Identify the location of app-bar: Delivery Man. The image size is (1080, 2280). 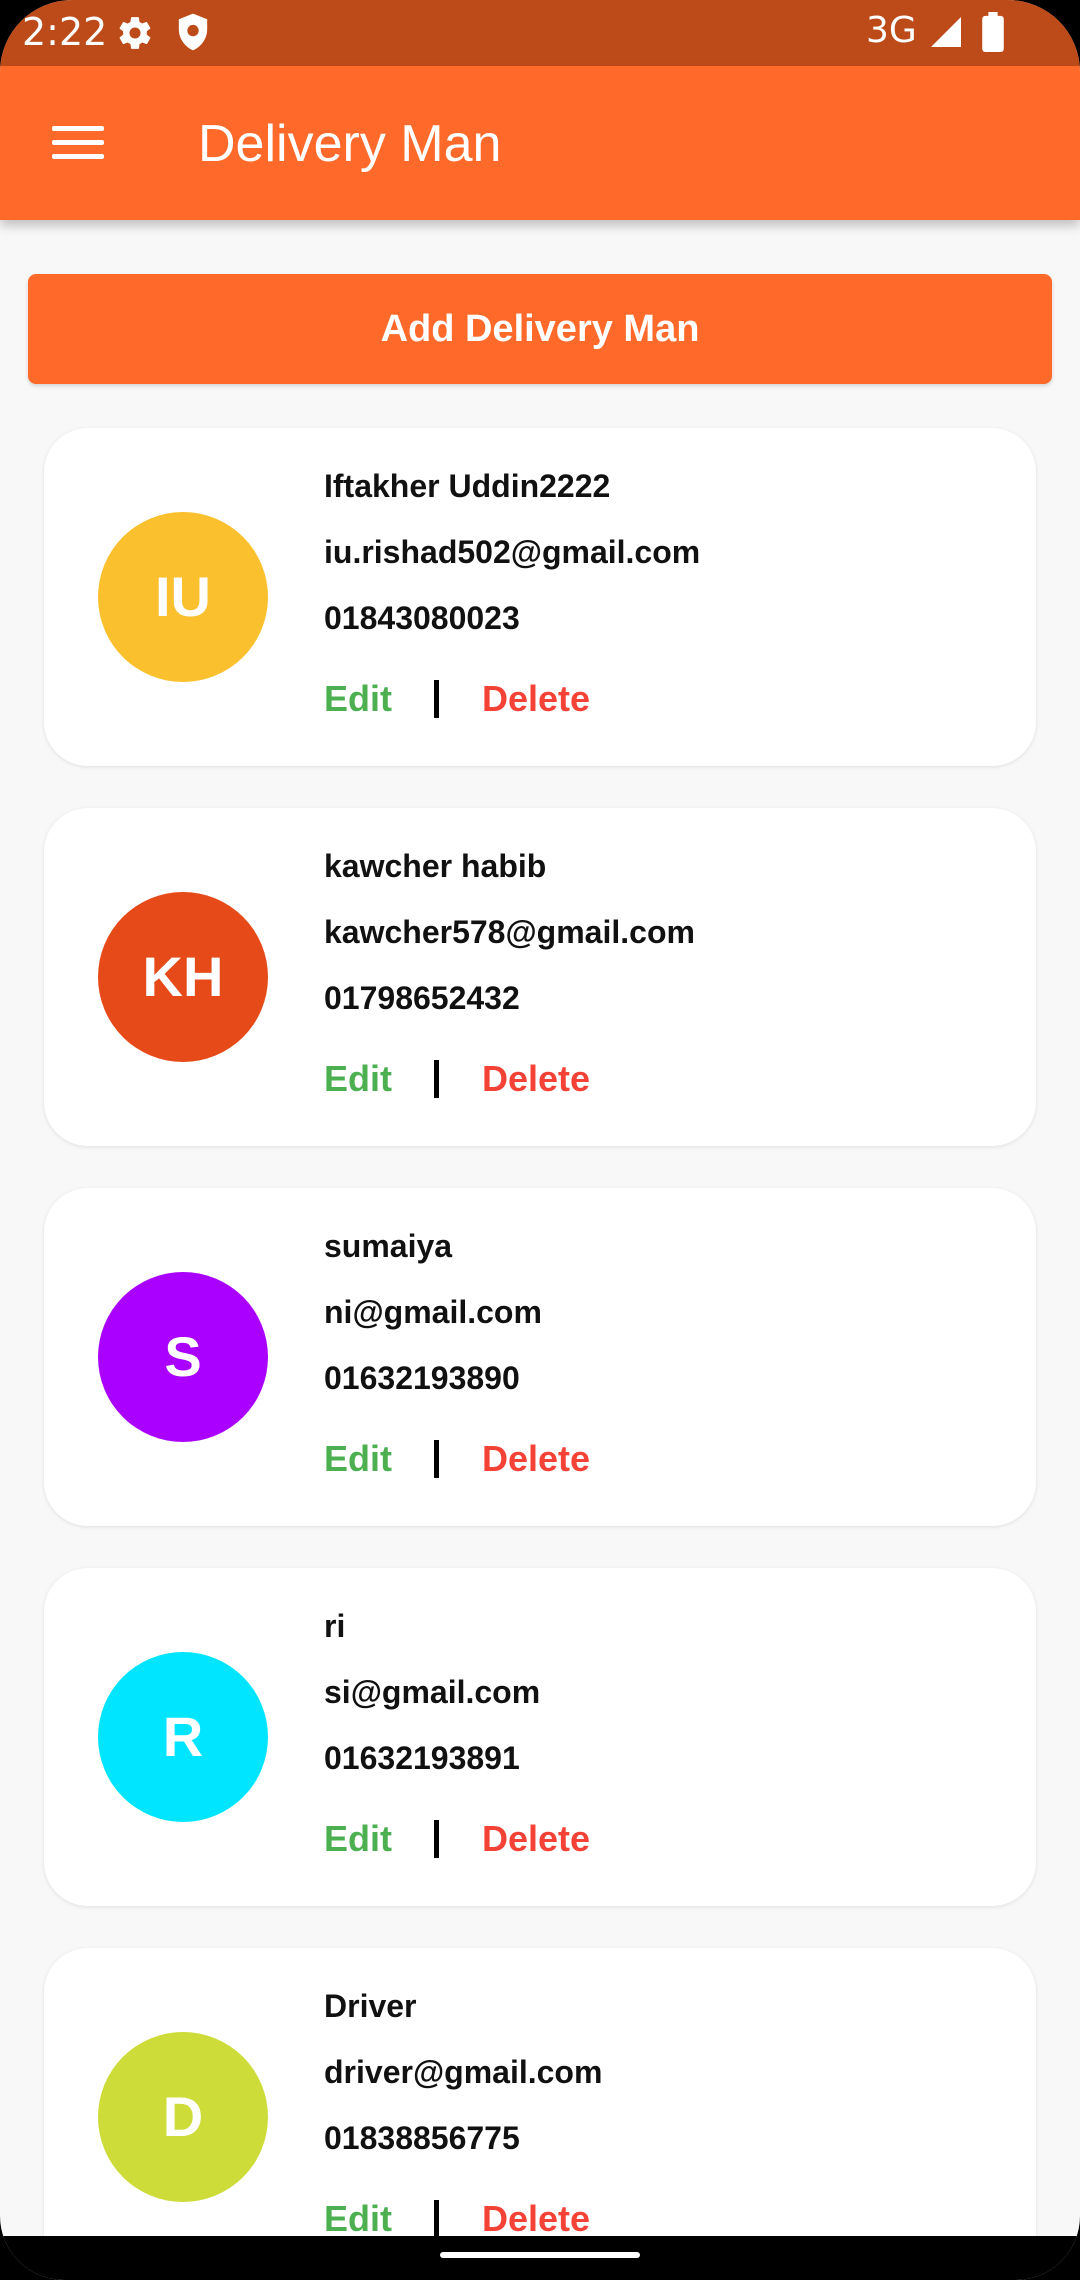
(540, 143).